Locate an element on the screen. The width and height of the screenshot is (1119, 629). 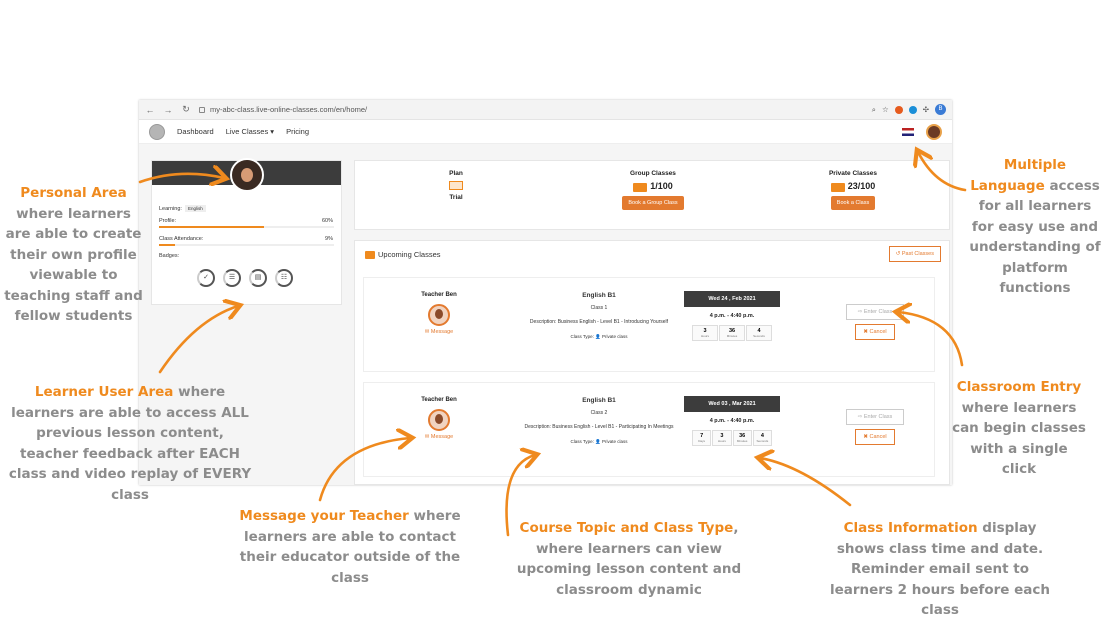
badges-label: Badges: is located at coordinates (169, 256).